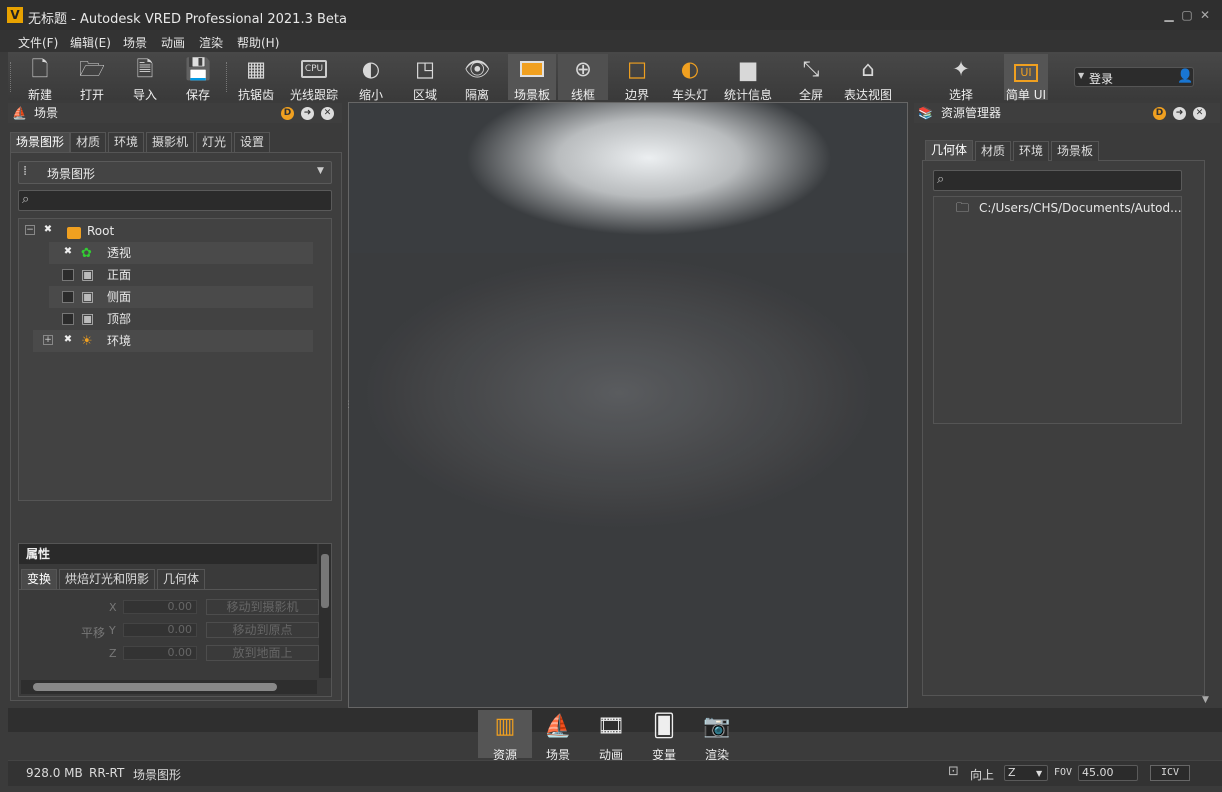  Describe the element at coordinates (583, 78) in the screenshot. I see `wireframe-button: ⊕ 线框` at that location.